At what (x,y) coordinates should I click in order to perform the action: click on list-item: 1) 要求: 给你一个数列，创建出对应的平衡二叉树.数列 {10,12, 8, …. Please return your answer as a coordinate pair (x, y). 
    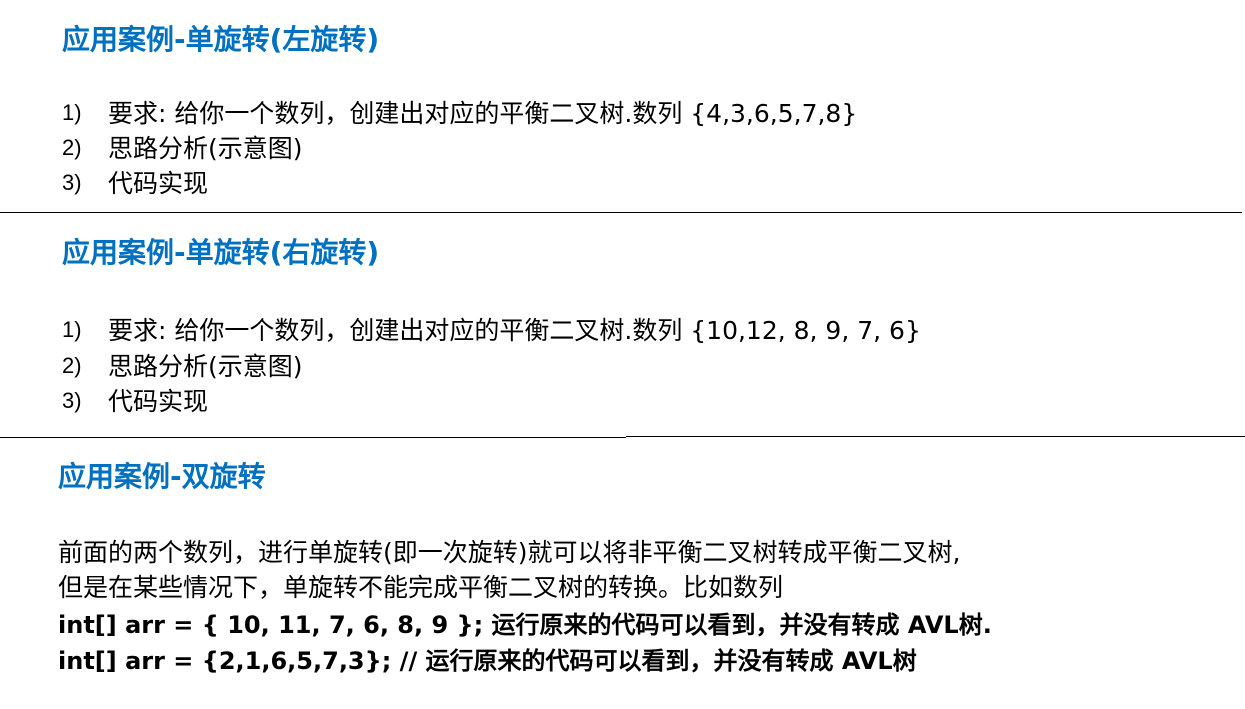
    Looking at the image, I should click on (491, 330).